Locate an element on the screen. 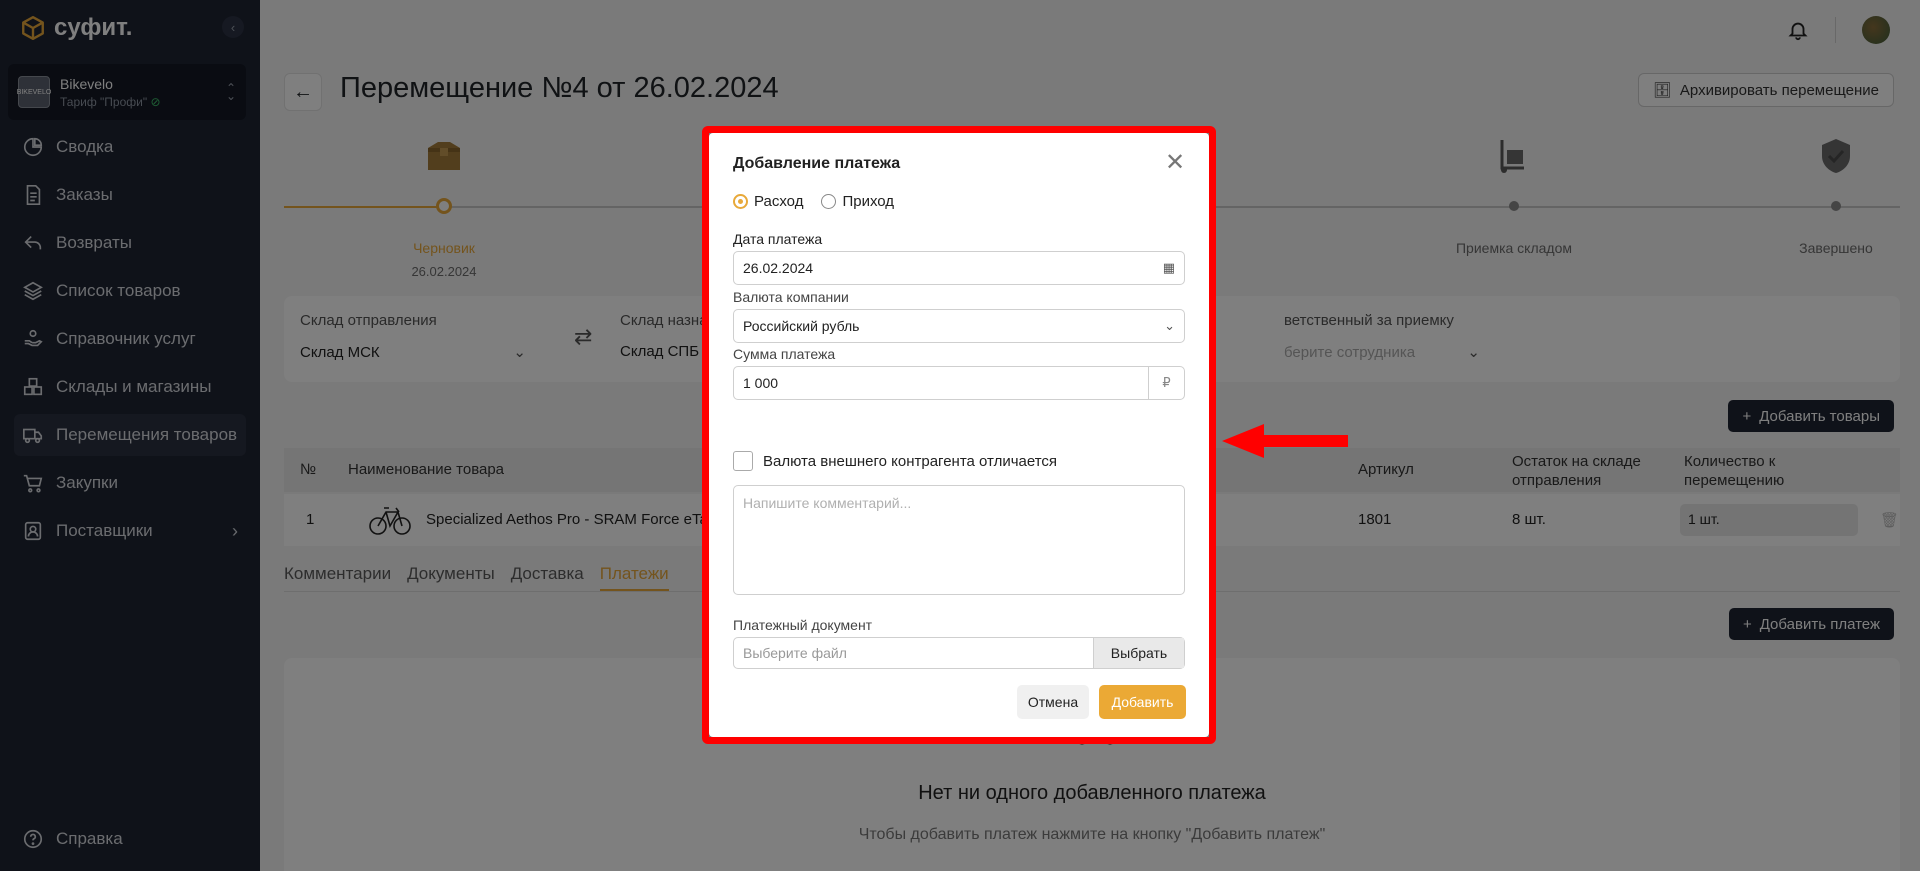  file-input: Выберите файл Выбрать is located at coordinates (959, 653).